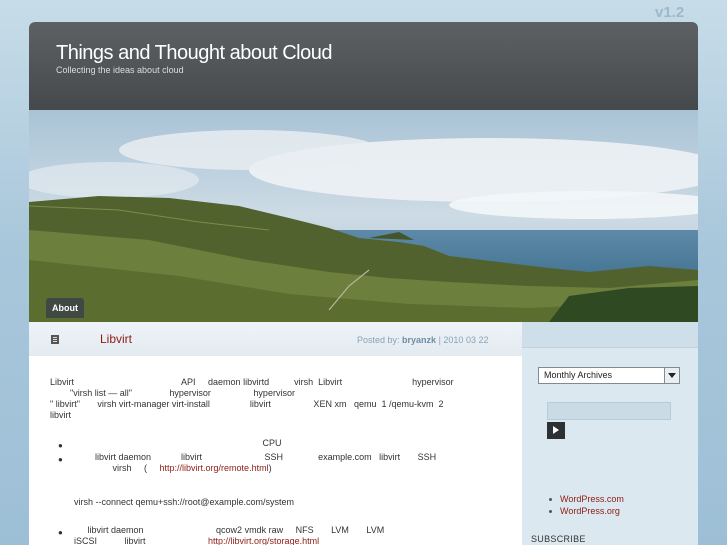 The image size is (727, 545). I want to click on list-item: CPU, so click(166, 443).